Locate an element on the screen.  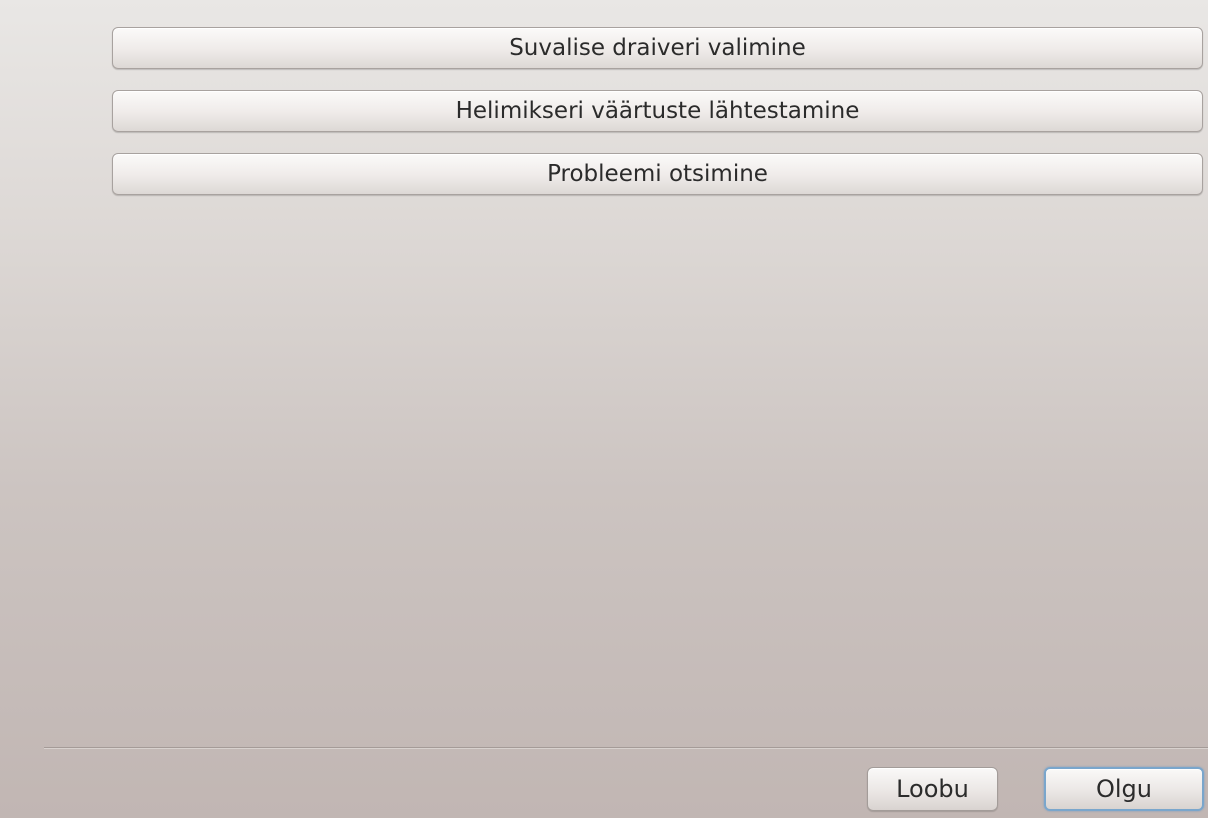
troubleshoot-button: Probleemi otsimine is located at coordinates (657, 174).